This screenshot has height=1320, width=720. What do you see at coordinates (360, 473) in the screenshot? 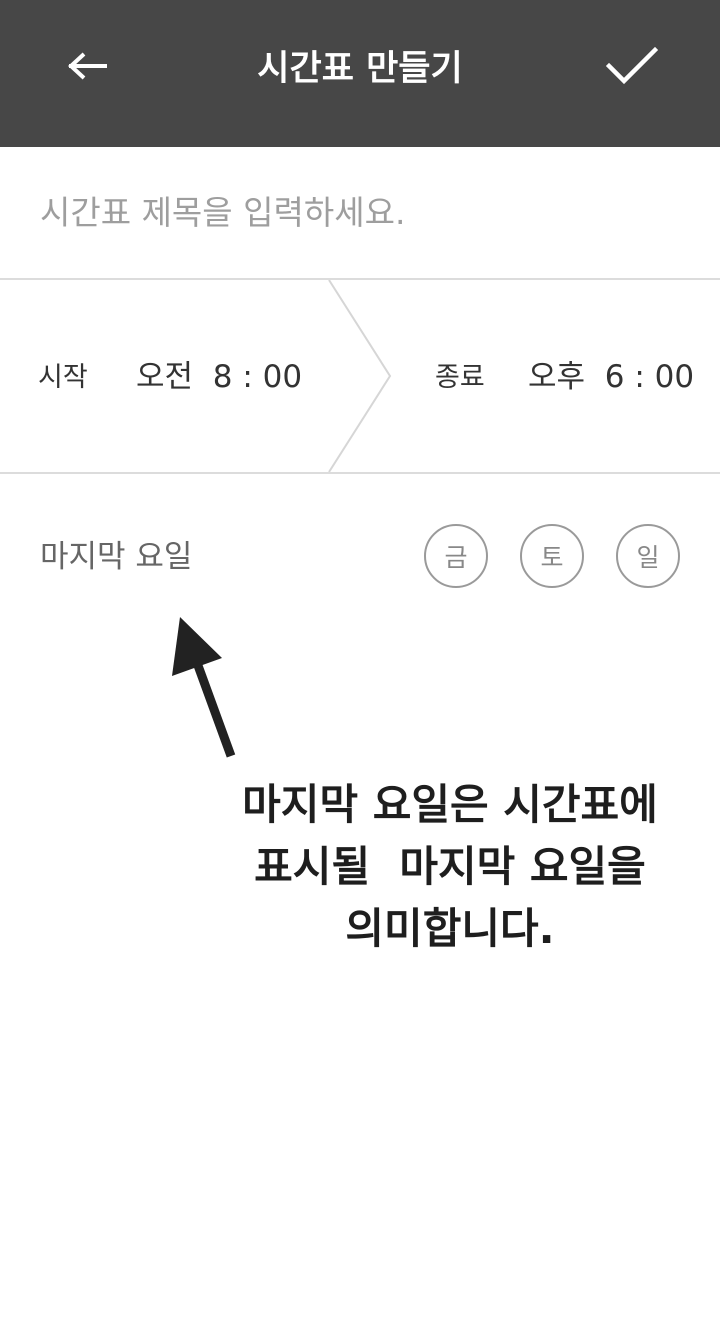
I see `divider` at bounding box center [360, 473].